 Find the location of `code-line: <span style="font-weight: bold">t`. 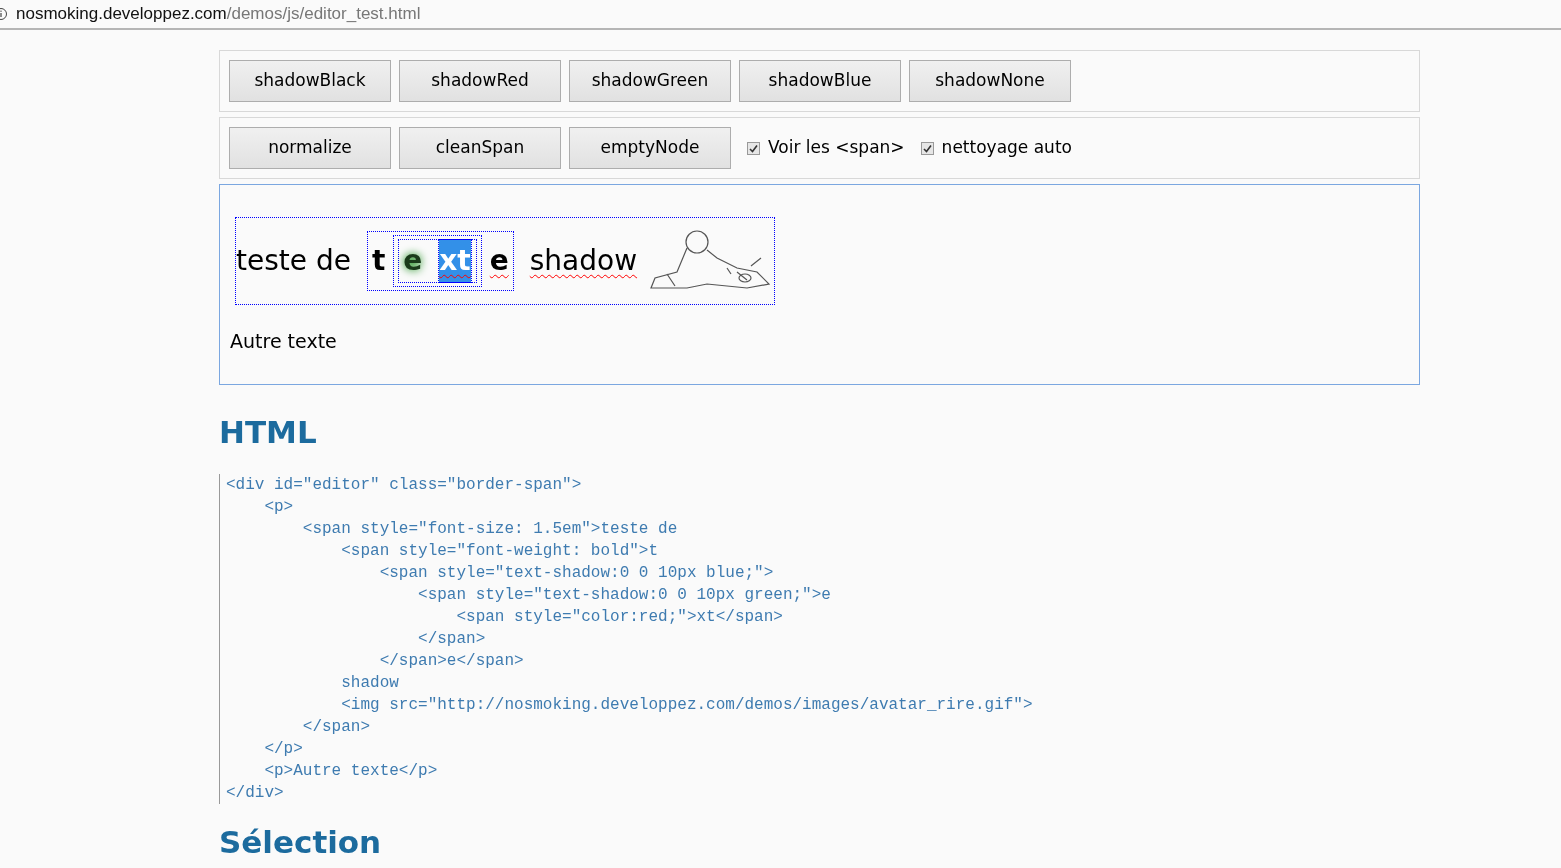

code-line: <span style="font-weight: bold">t is located at coordinates (500, 551).